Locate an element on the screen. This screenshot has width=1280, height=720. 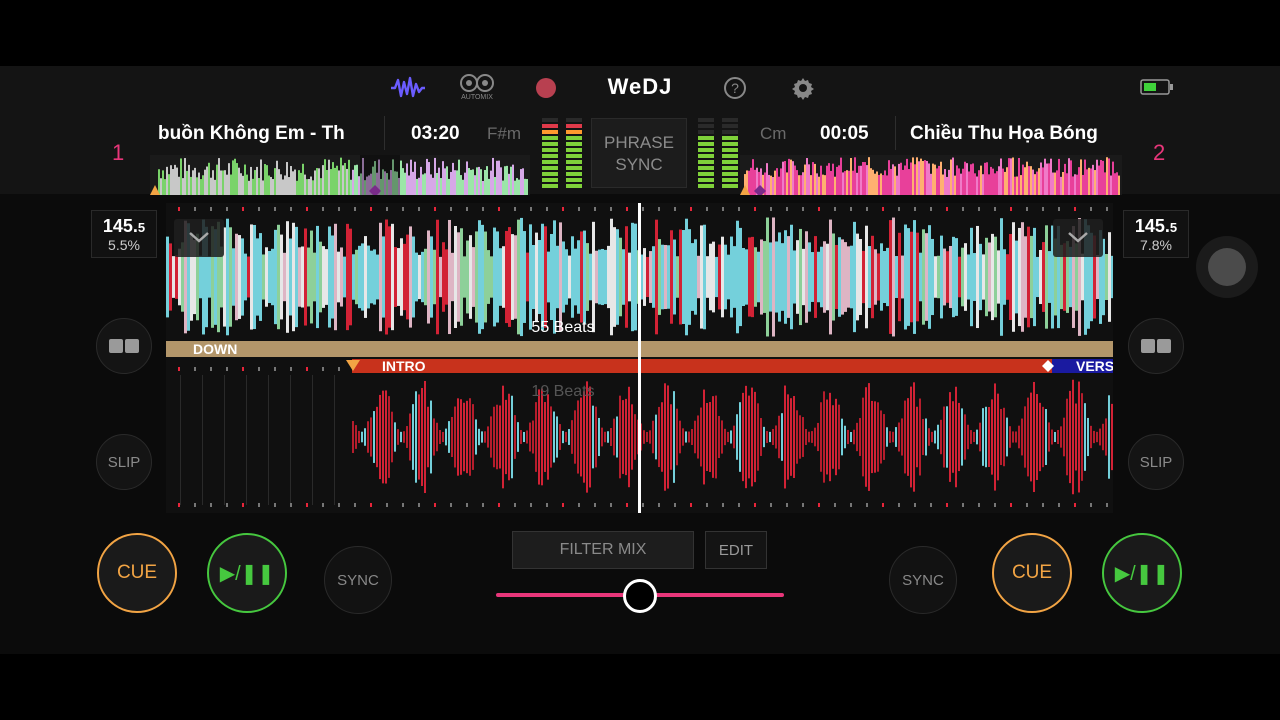
deck-2-time: 00:05 is located at coordinates (844, 133).